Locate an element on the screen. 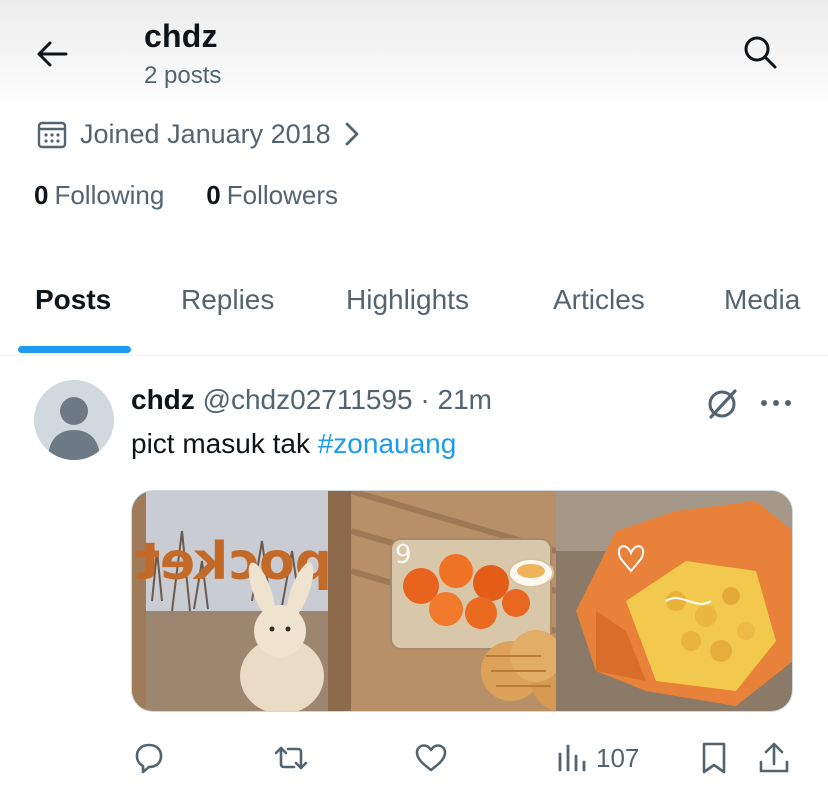 This screenshot has width=828, height=787. like-icon is located at coordinates (431, 758).